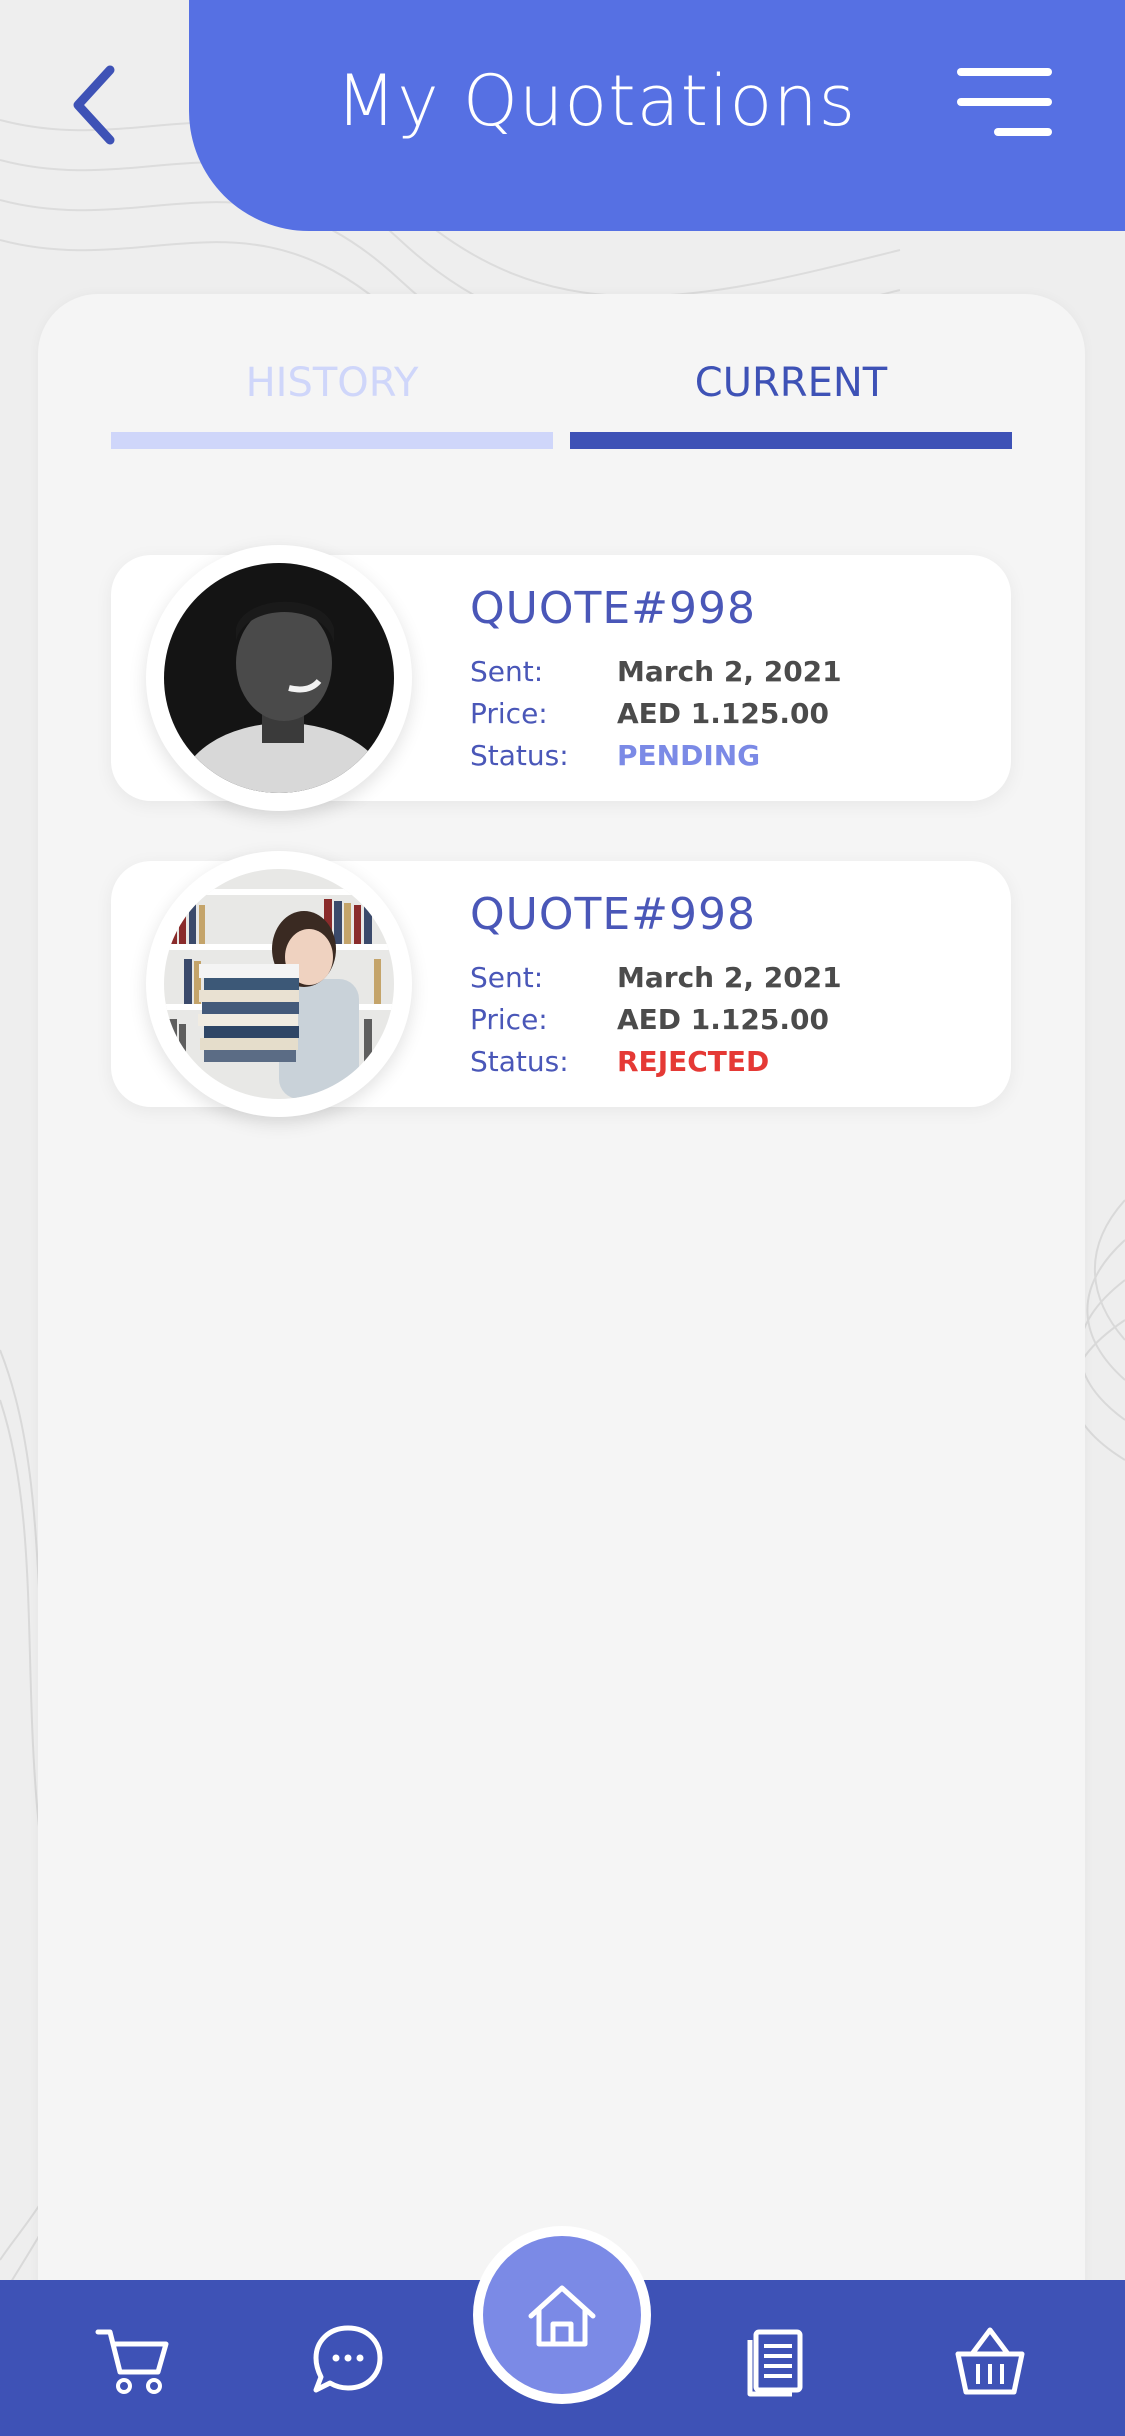 The height and width of the screenshot is (2436, 1125). What do you see at coordinates (615, 755) in the screenshot?
I see `status-row: Status: PENDING` at bounding box center [615, 755].